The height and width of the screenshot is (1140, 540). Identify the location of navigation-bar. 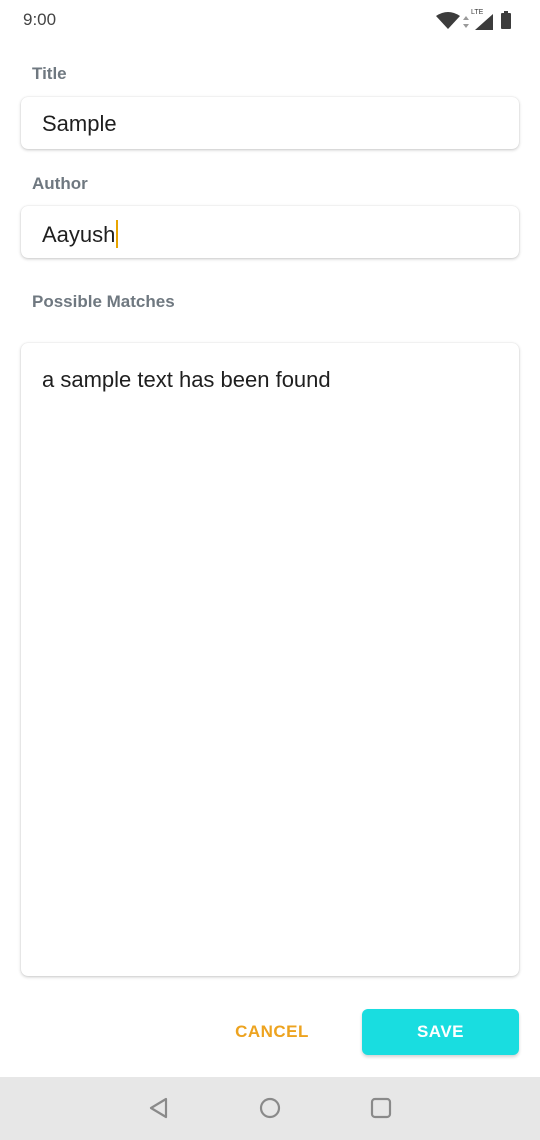
(270, 1108).